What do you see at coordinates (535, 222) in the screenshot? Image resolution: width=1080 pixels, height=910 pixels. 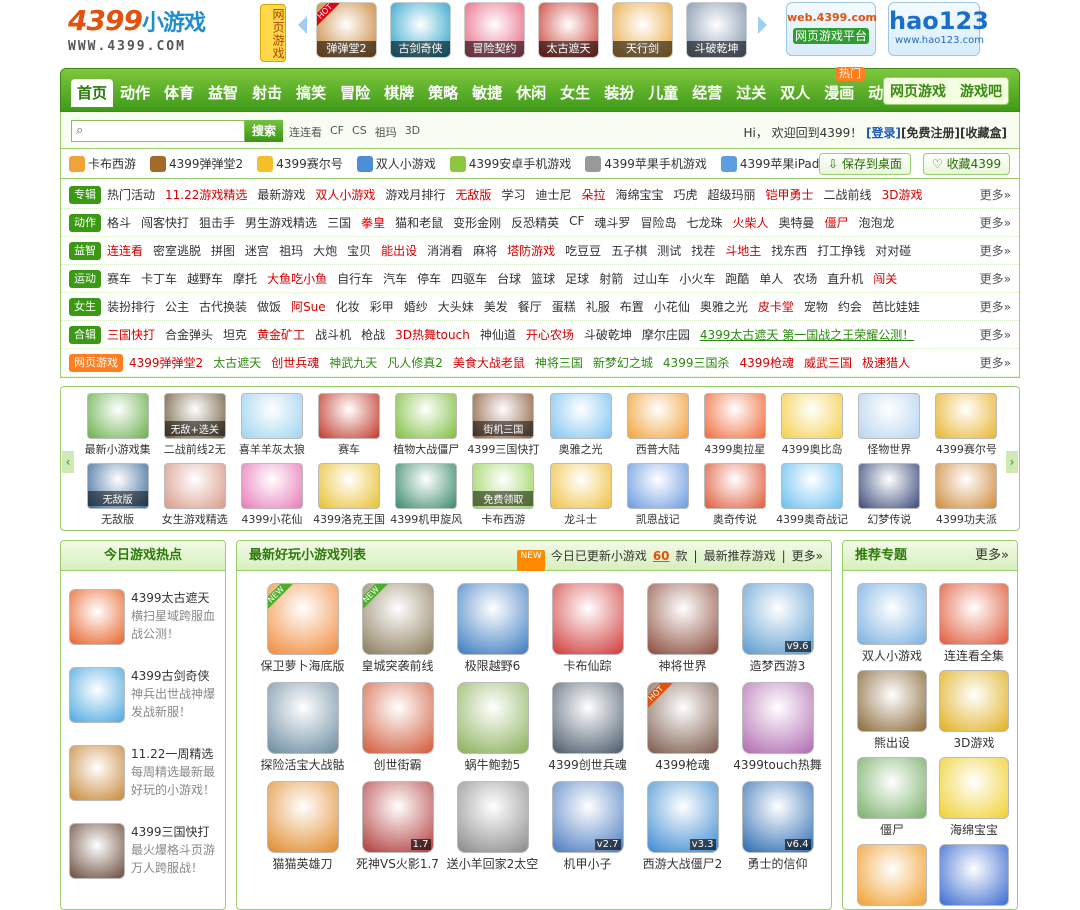 I see `category-link: 反恐精英` at bounding box center [535, 222].